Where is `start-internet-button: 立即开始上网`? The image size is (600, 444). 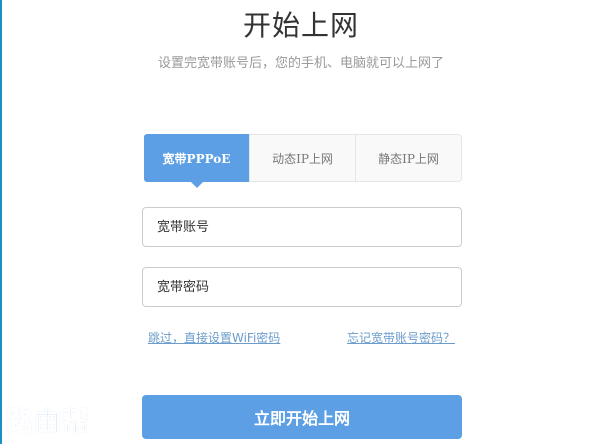 start-internet-button: 立即开始上网 is located at coordinates (302, 417).